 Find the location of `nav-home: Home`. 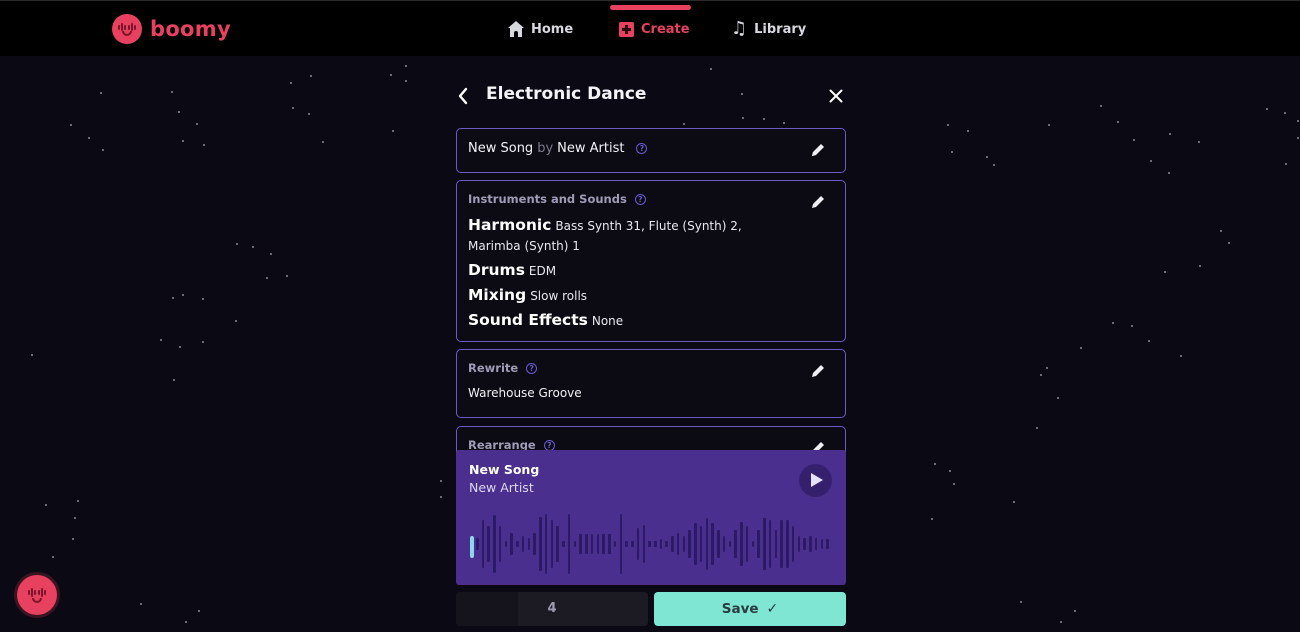

nav-home: Home is located at coordinates (540, 29).